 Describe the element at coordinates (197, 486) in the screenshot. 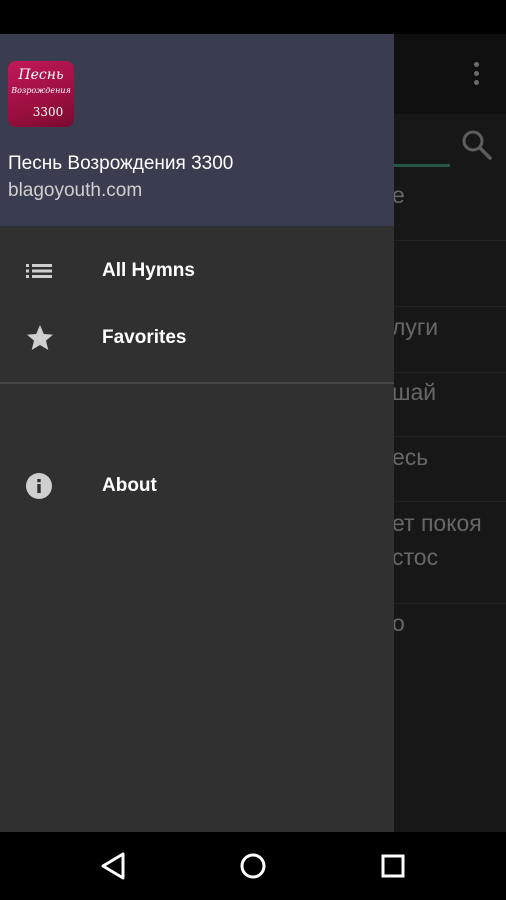

I see `drawer-item-about: About` at that location.